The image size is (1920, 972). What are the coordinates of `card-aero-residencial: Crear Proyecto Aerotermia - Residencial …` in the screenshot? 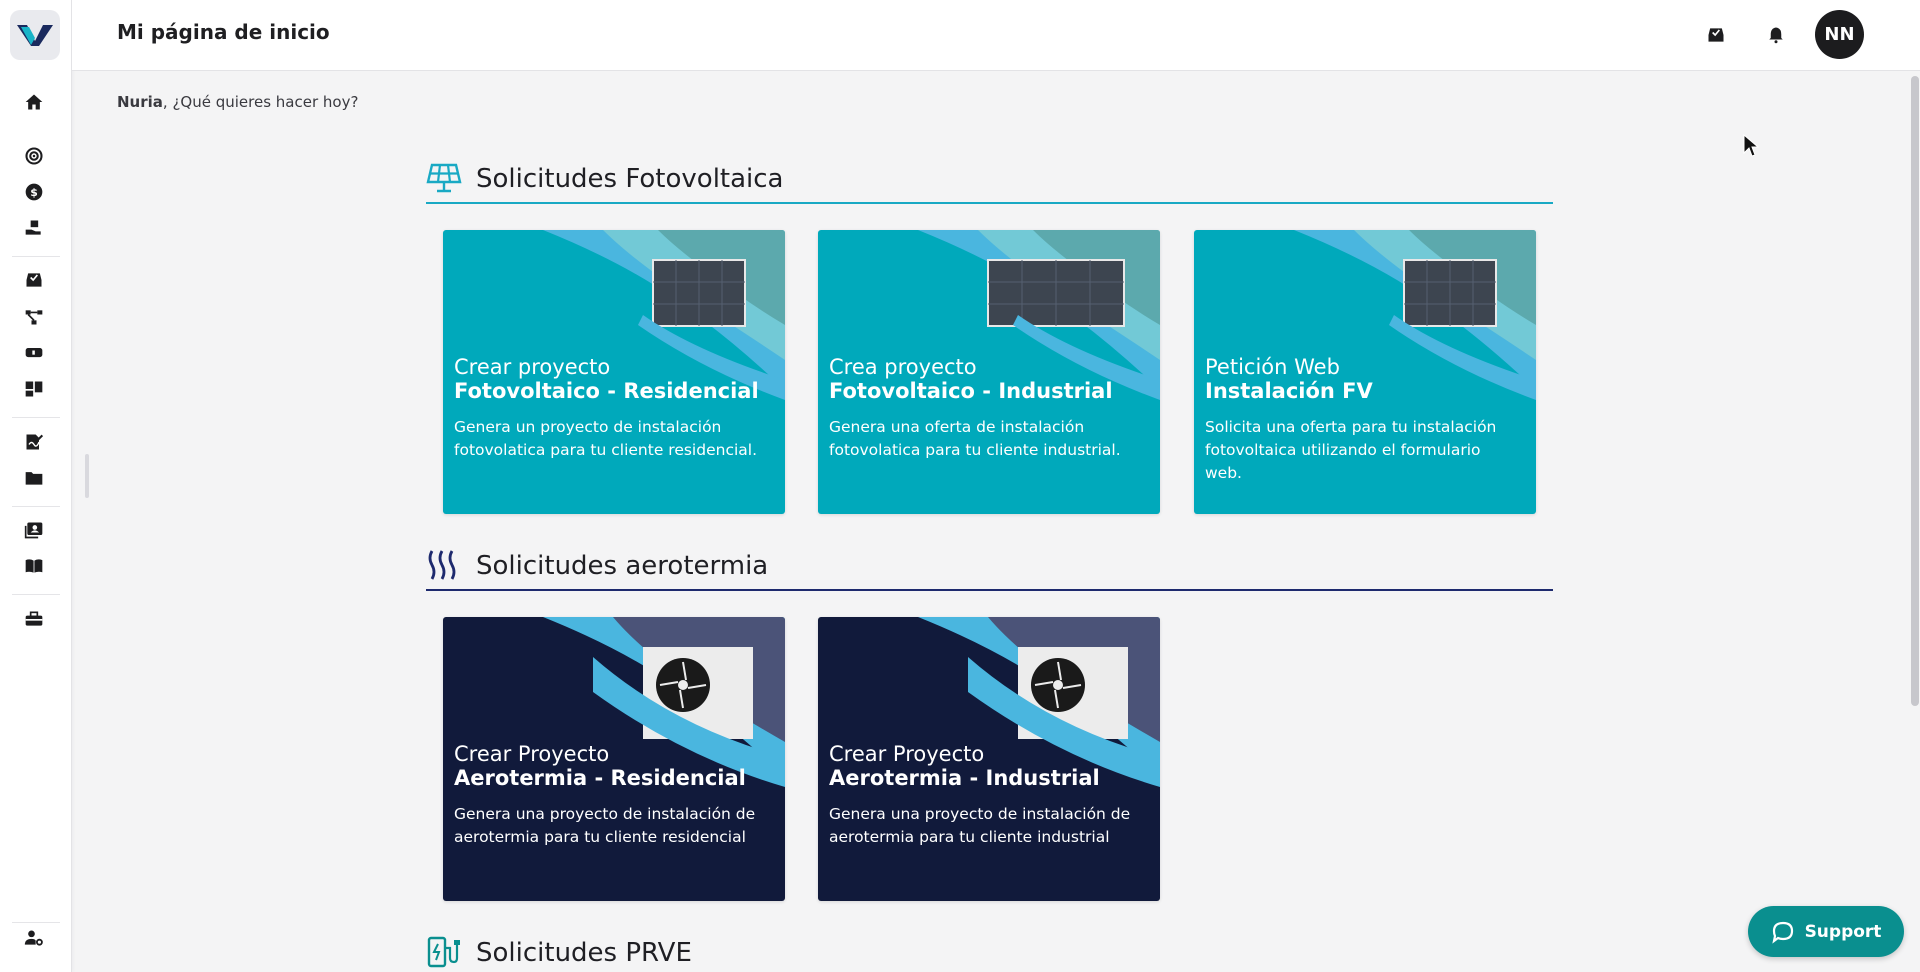 It's located at (614, 759).